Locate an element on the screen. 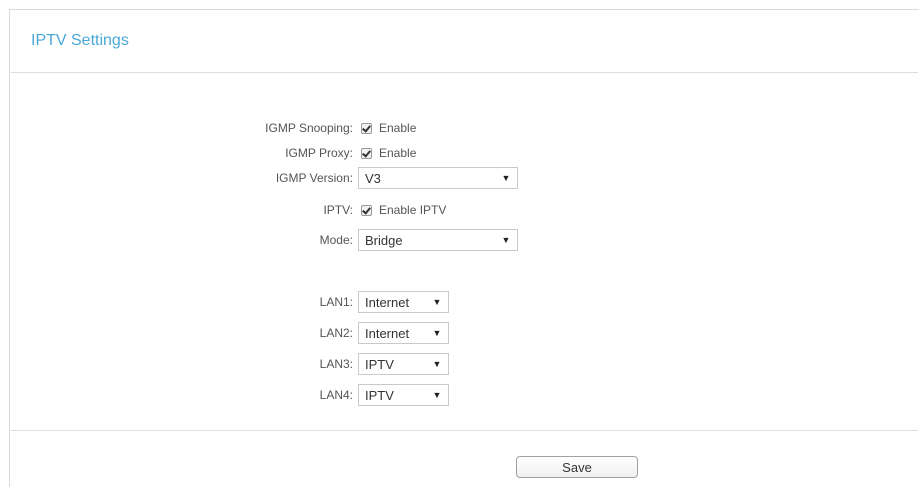  igmp-version-value: V3 is located at coordinates (373, 178).